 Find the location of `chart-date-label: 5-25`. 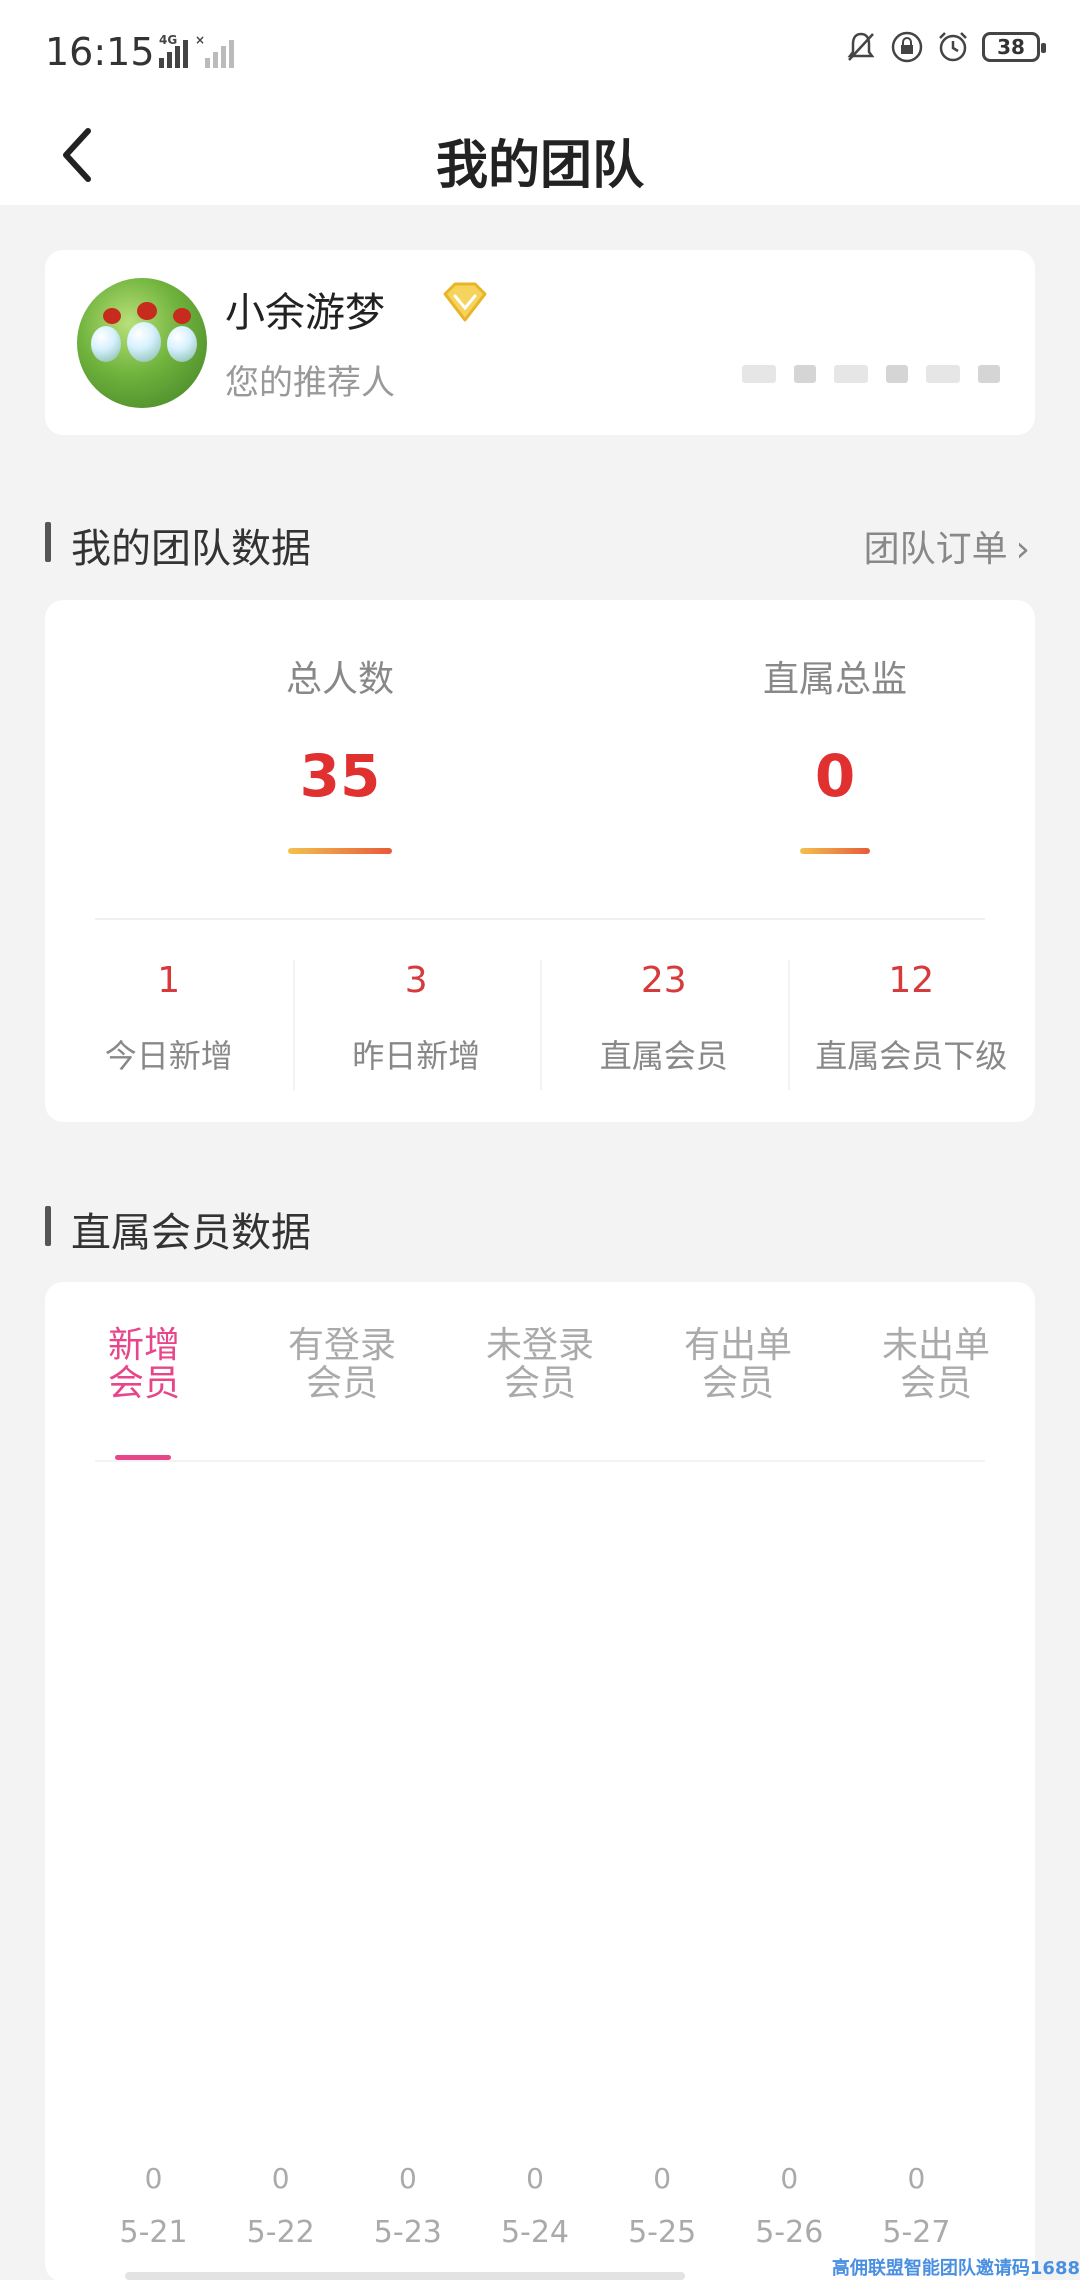

chart-date-label: 5-25 is located at coordinates (662, 2232).